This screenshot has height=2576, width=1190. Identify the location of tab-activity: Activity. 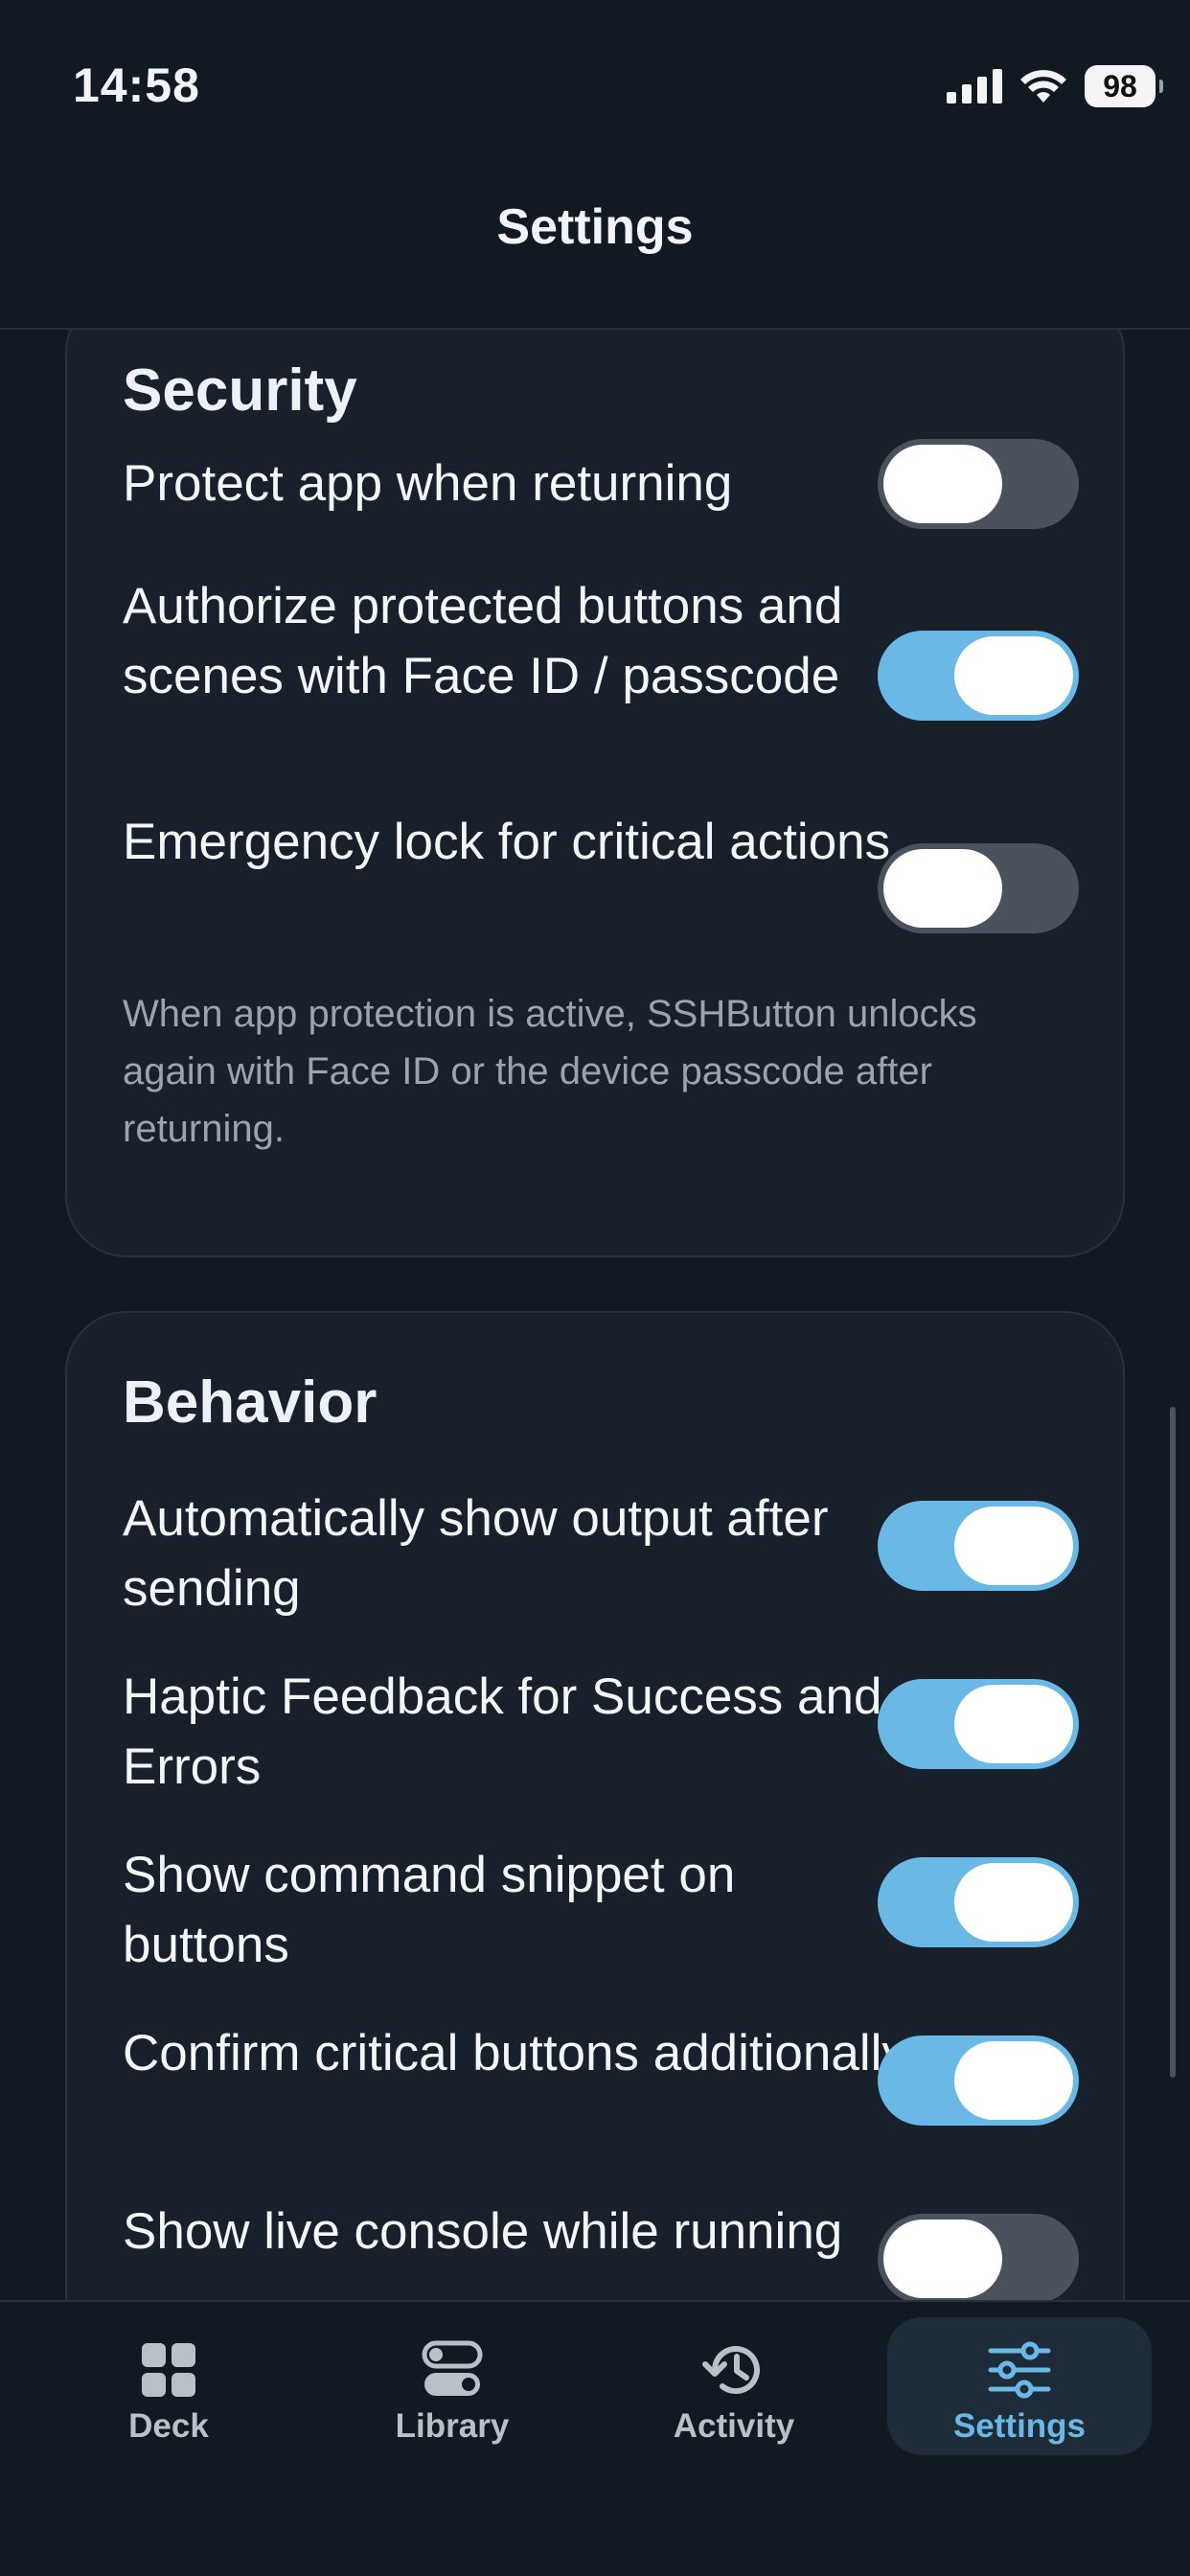
(734, 2386).